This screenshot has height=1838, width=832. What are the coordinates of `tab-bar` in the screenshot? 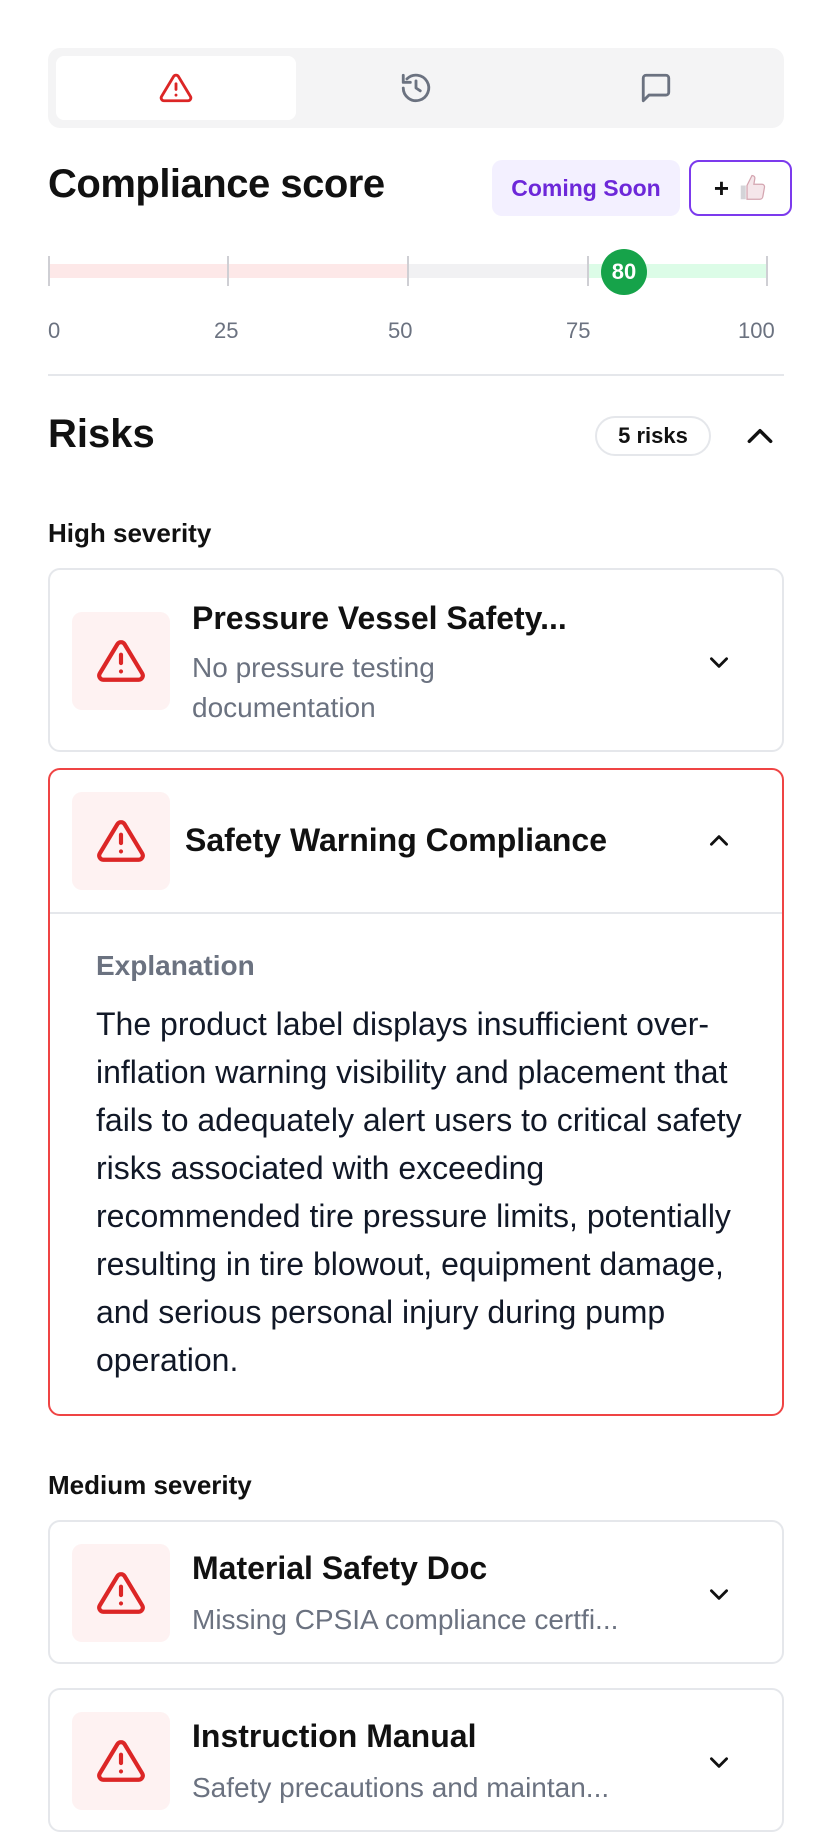 It's located at (416, 88).